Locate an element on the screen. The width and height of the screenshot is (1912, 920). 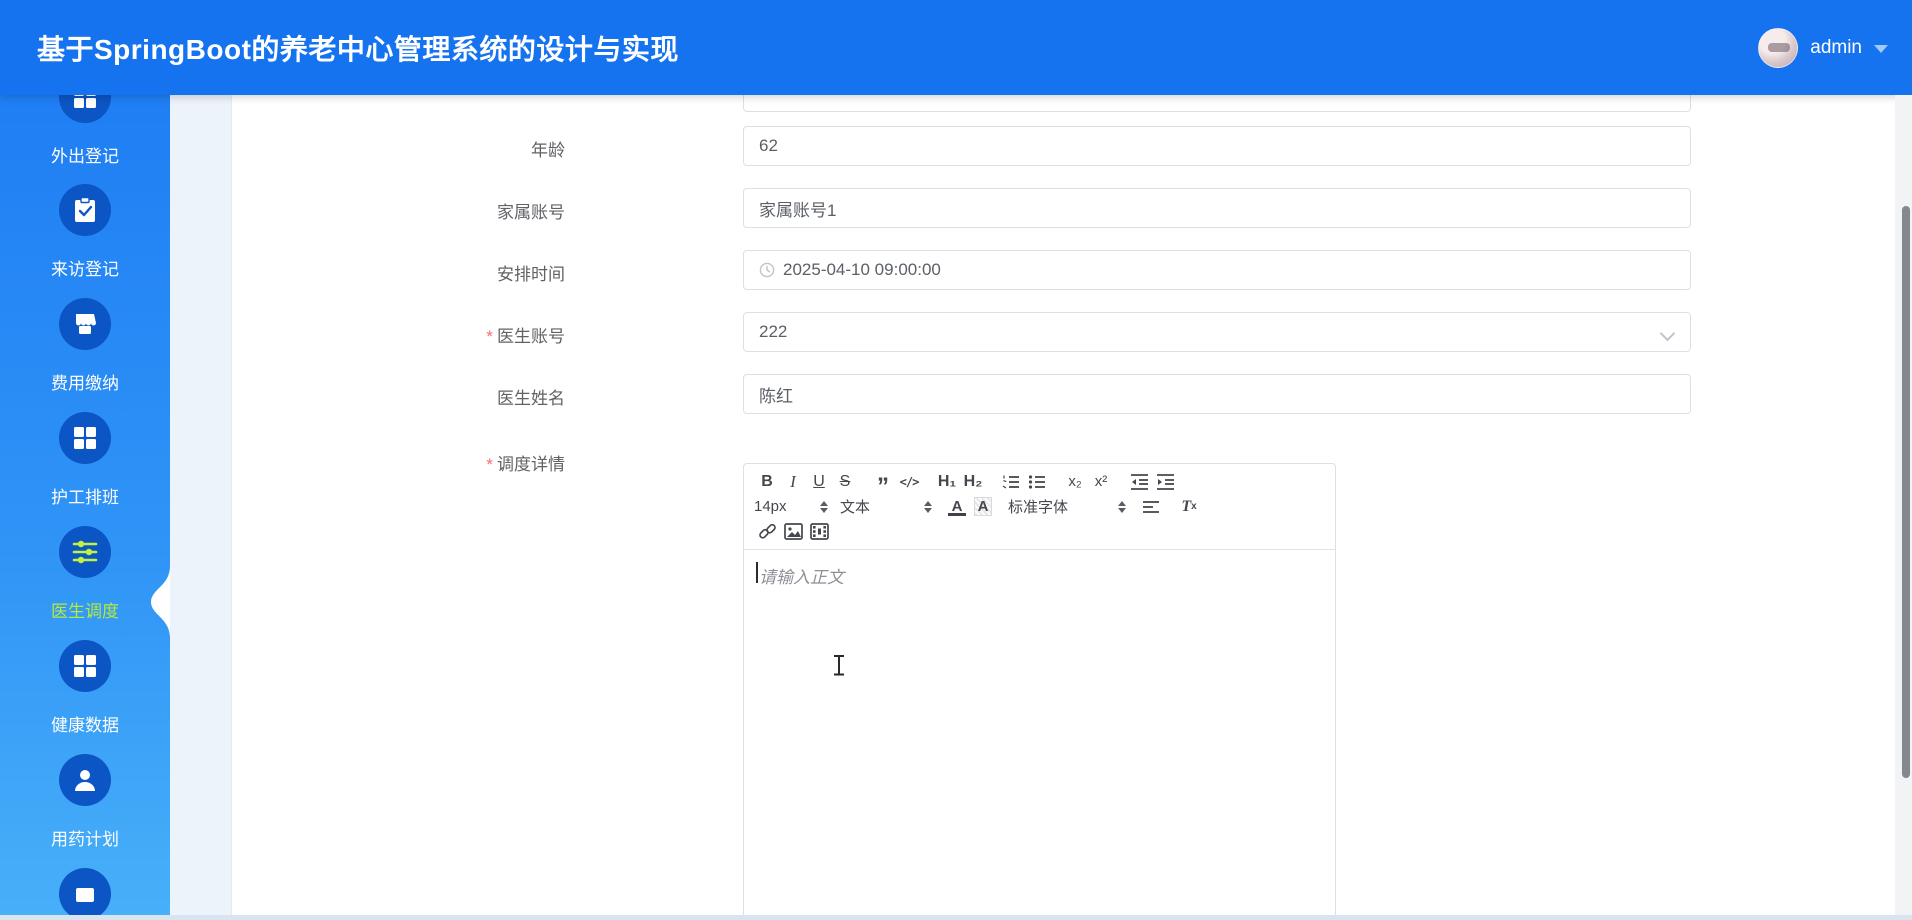
sidebar-item-visit-registration: 来访登记 is located at coordinates (85, 232).